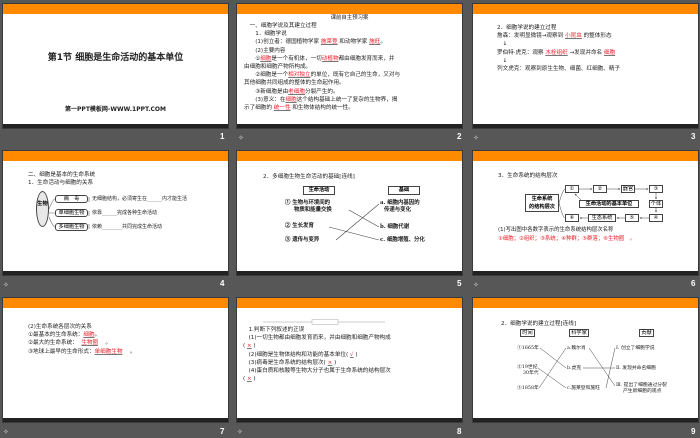  I want to click on text-segment: (3)病毒是生命系统的结构层次(, so click(285, 362).